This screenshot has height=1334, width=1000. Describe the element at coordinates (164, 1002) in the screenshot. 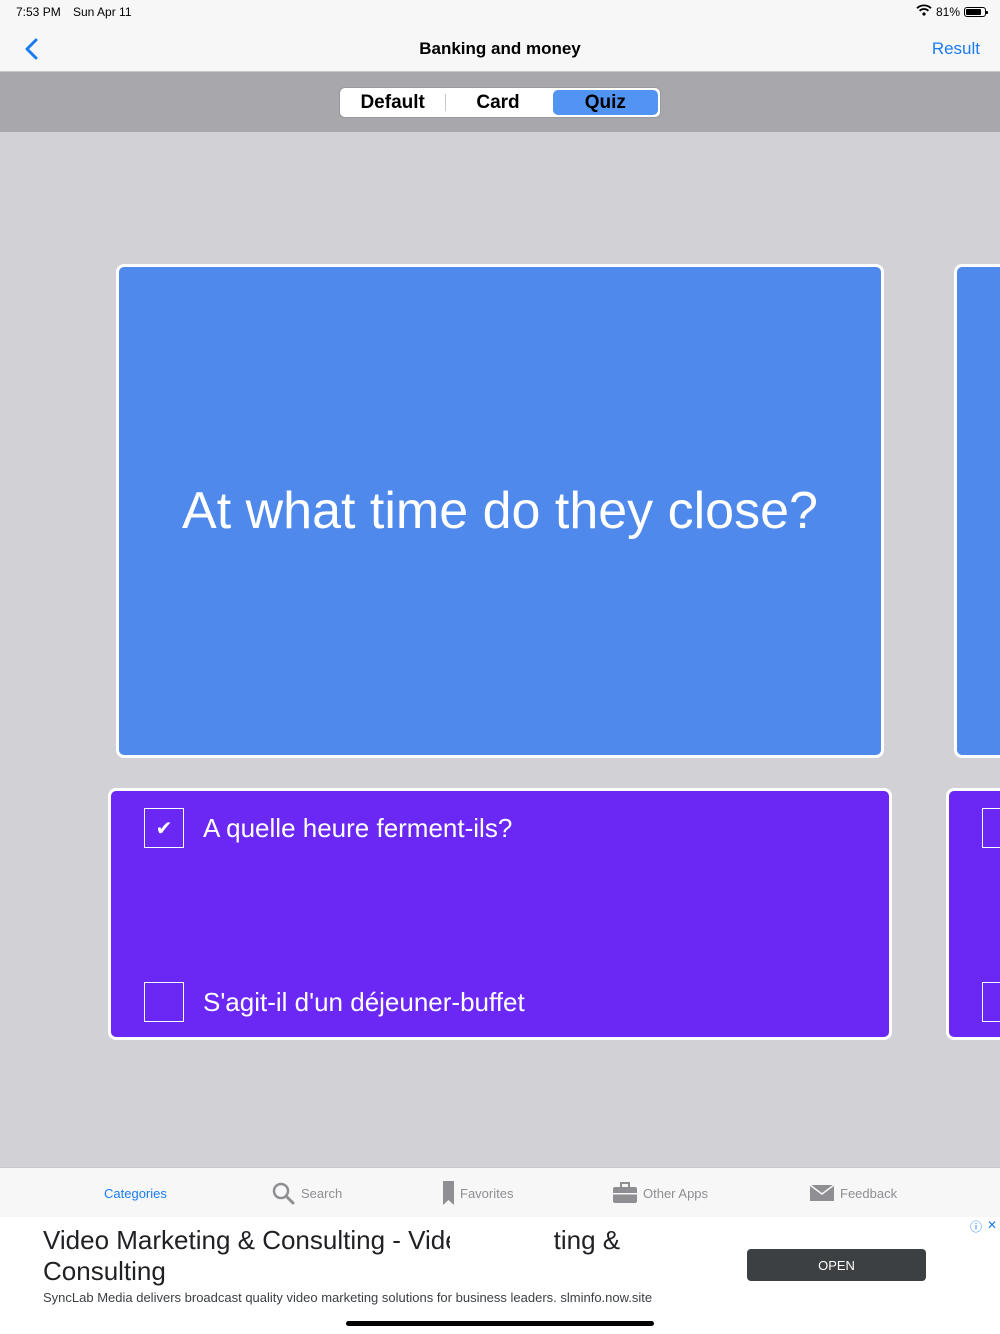

I see `option-checkbox` at that location.